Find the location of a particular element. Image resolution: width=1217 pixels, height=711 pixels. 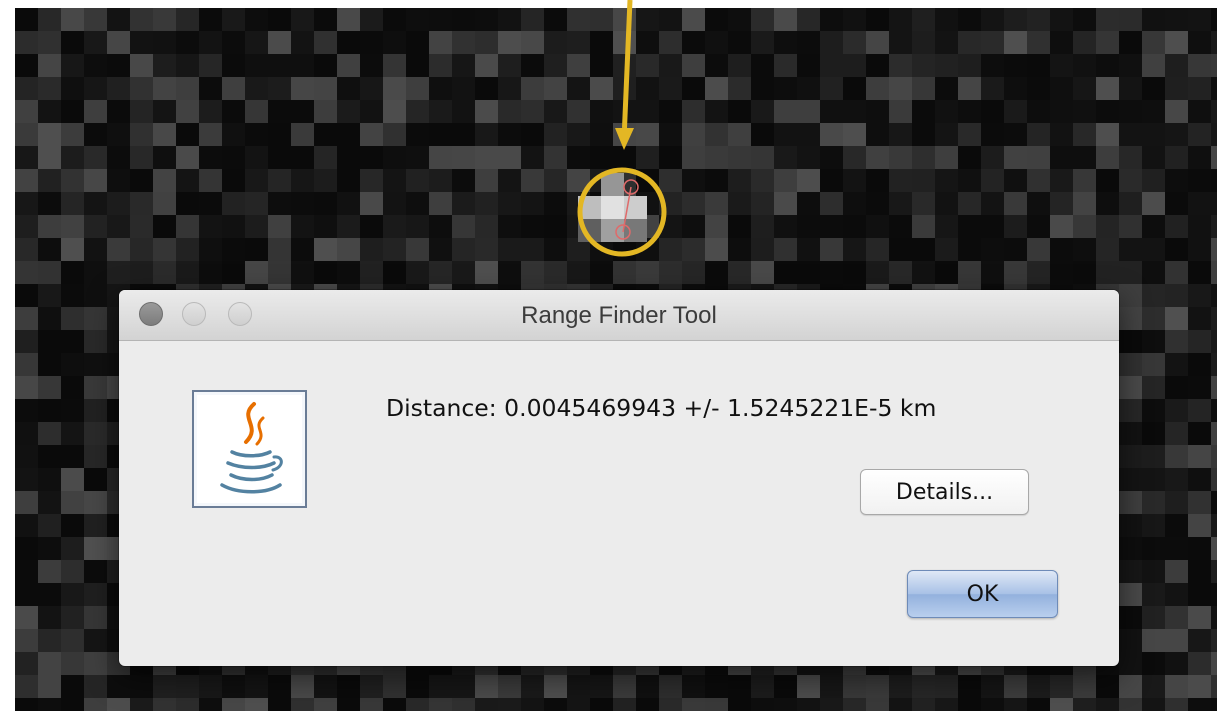

window-title: Range Finder Tool is located at coordinates (619, 315).